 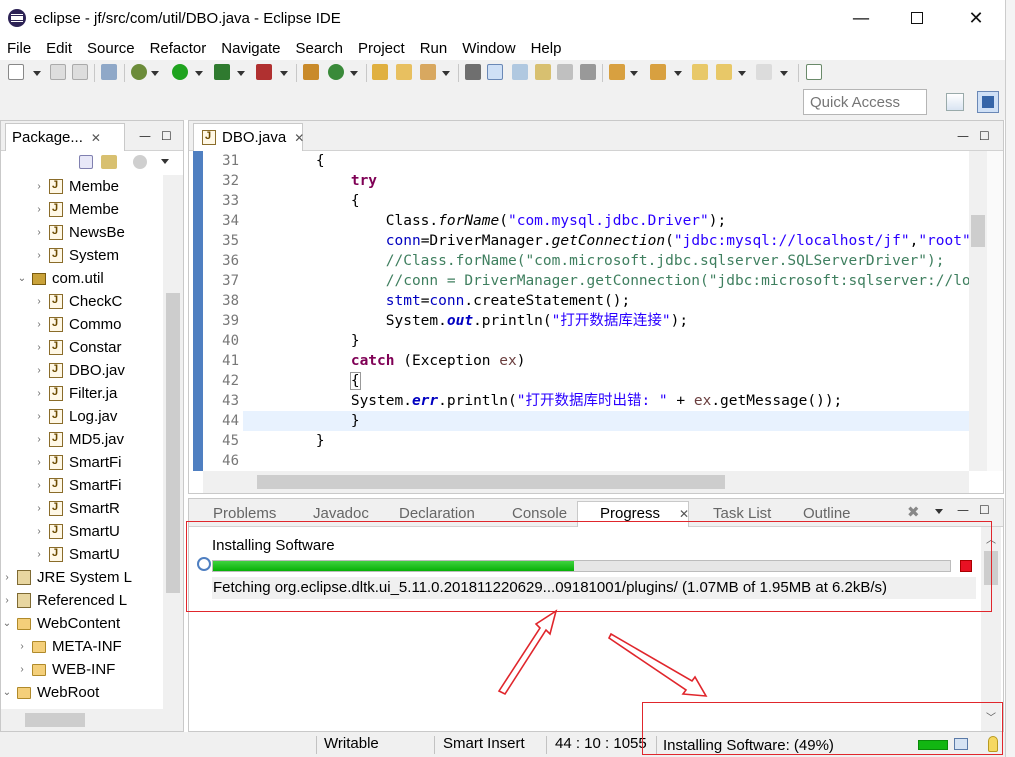 I want to click on annotation-arrows, so click(x=602, y=653).